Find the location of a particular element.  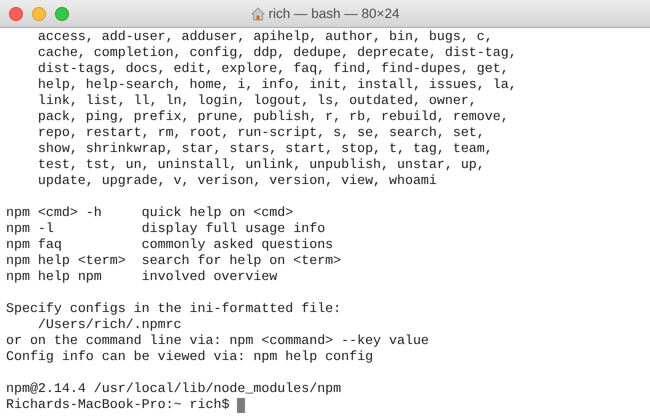

help-description: involved overview is located at coordinates (210, 277).